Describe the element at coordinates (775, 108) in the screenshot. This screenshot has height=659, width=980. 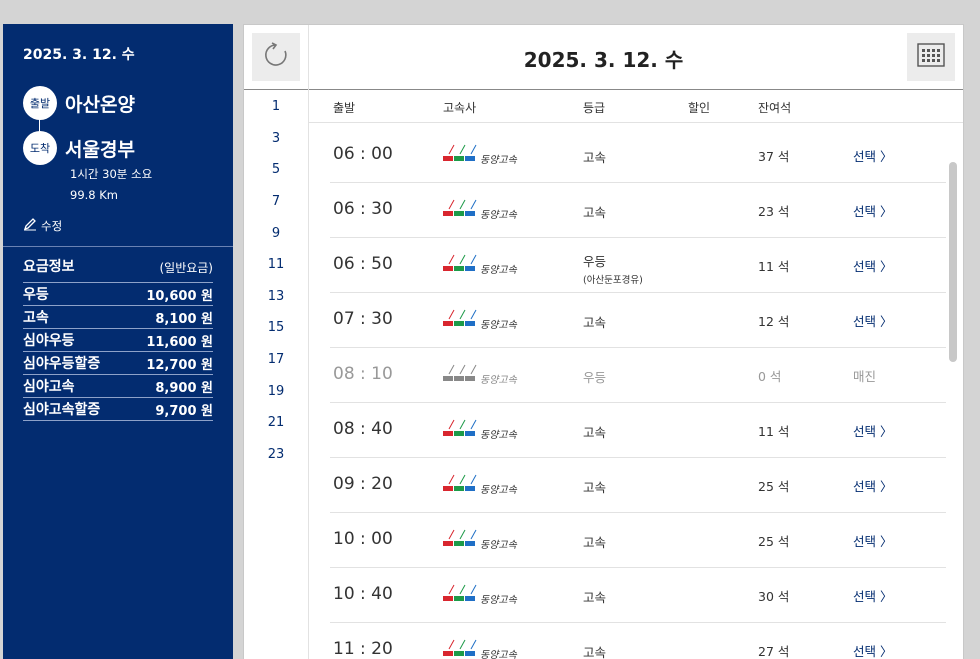
I see `col-seats: 잔여석` at that location.